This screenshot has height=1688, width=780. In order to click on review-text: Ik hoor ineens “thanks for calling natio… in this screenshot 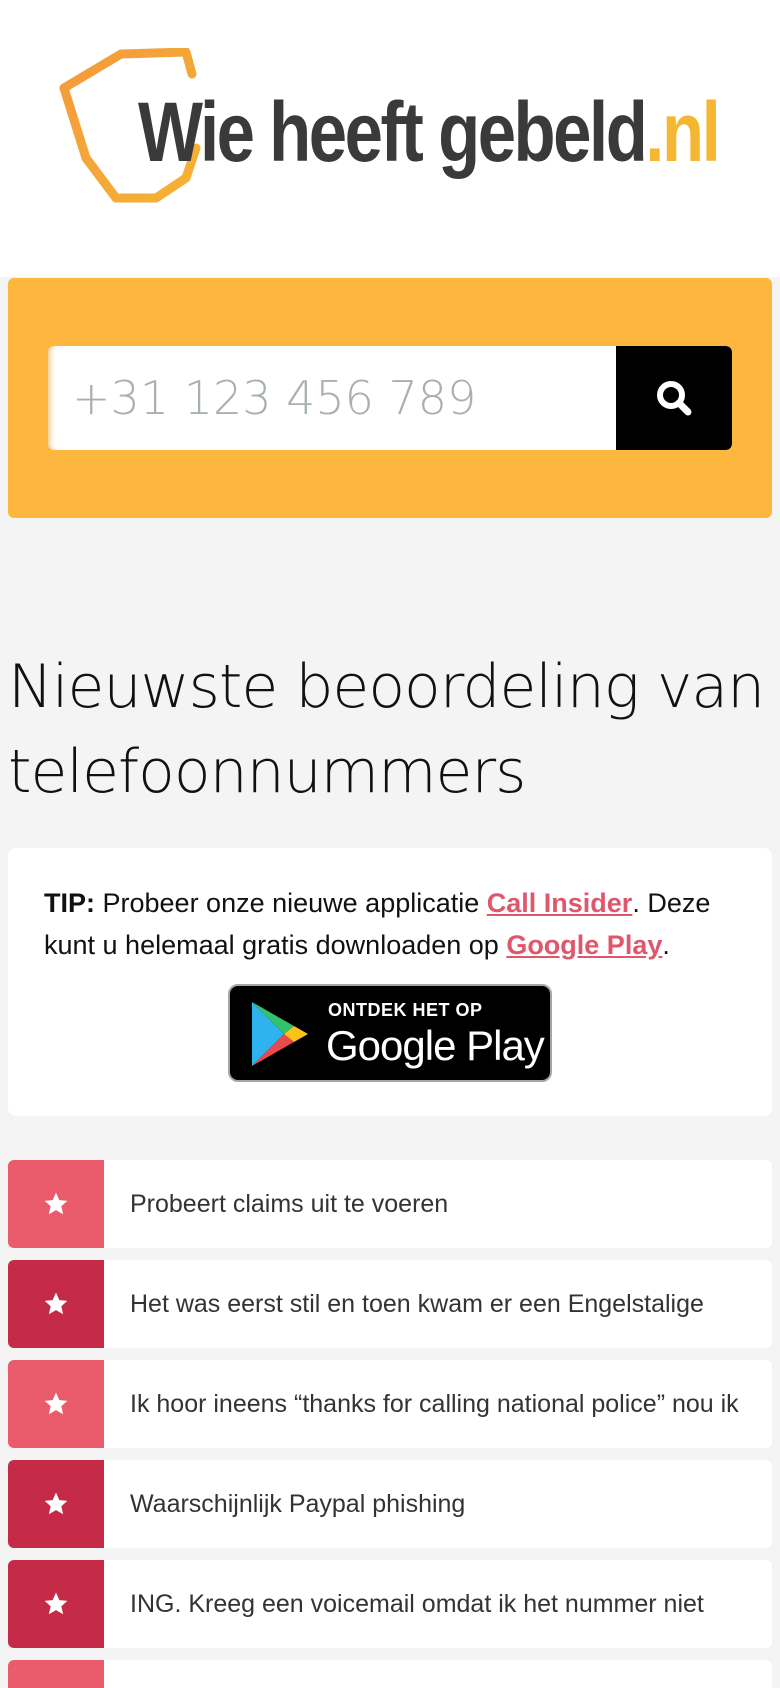, I will do `click(434, 1404)`.